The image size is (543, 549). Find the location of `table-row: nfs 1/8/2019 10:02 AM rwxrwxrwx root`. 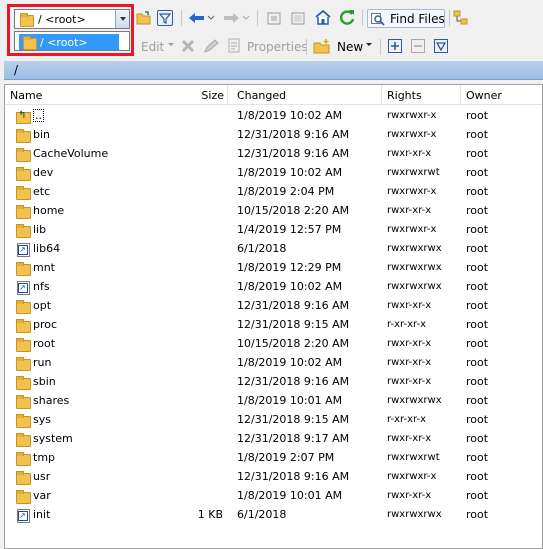

table-row: nfs 1/8/2019 10:02 AM rwxrwxrwx root is located at coordinates (273, 286).